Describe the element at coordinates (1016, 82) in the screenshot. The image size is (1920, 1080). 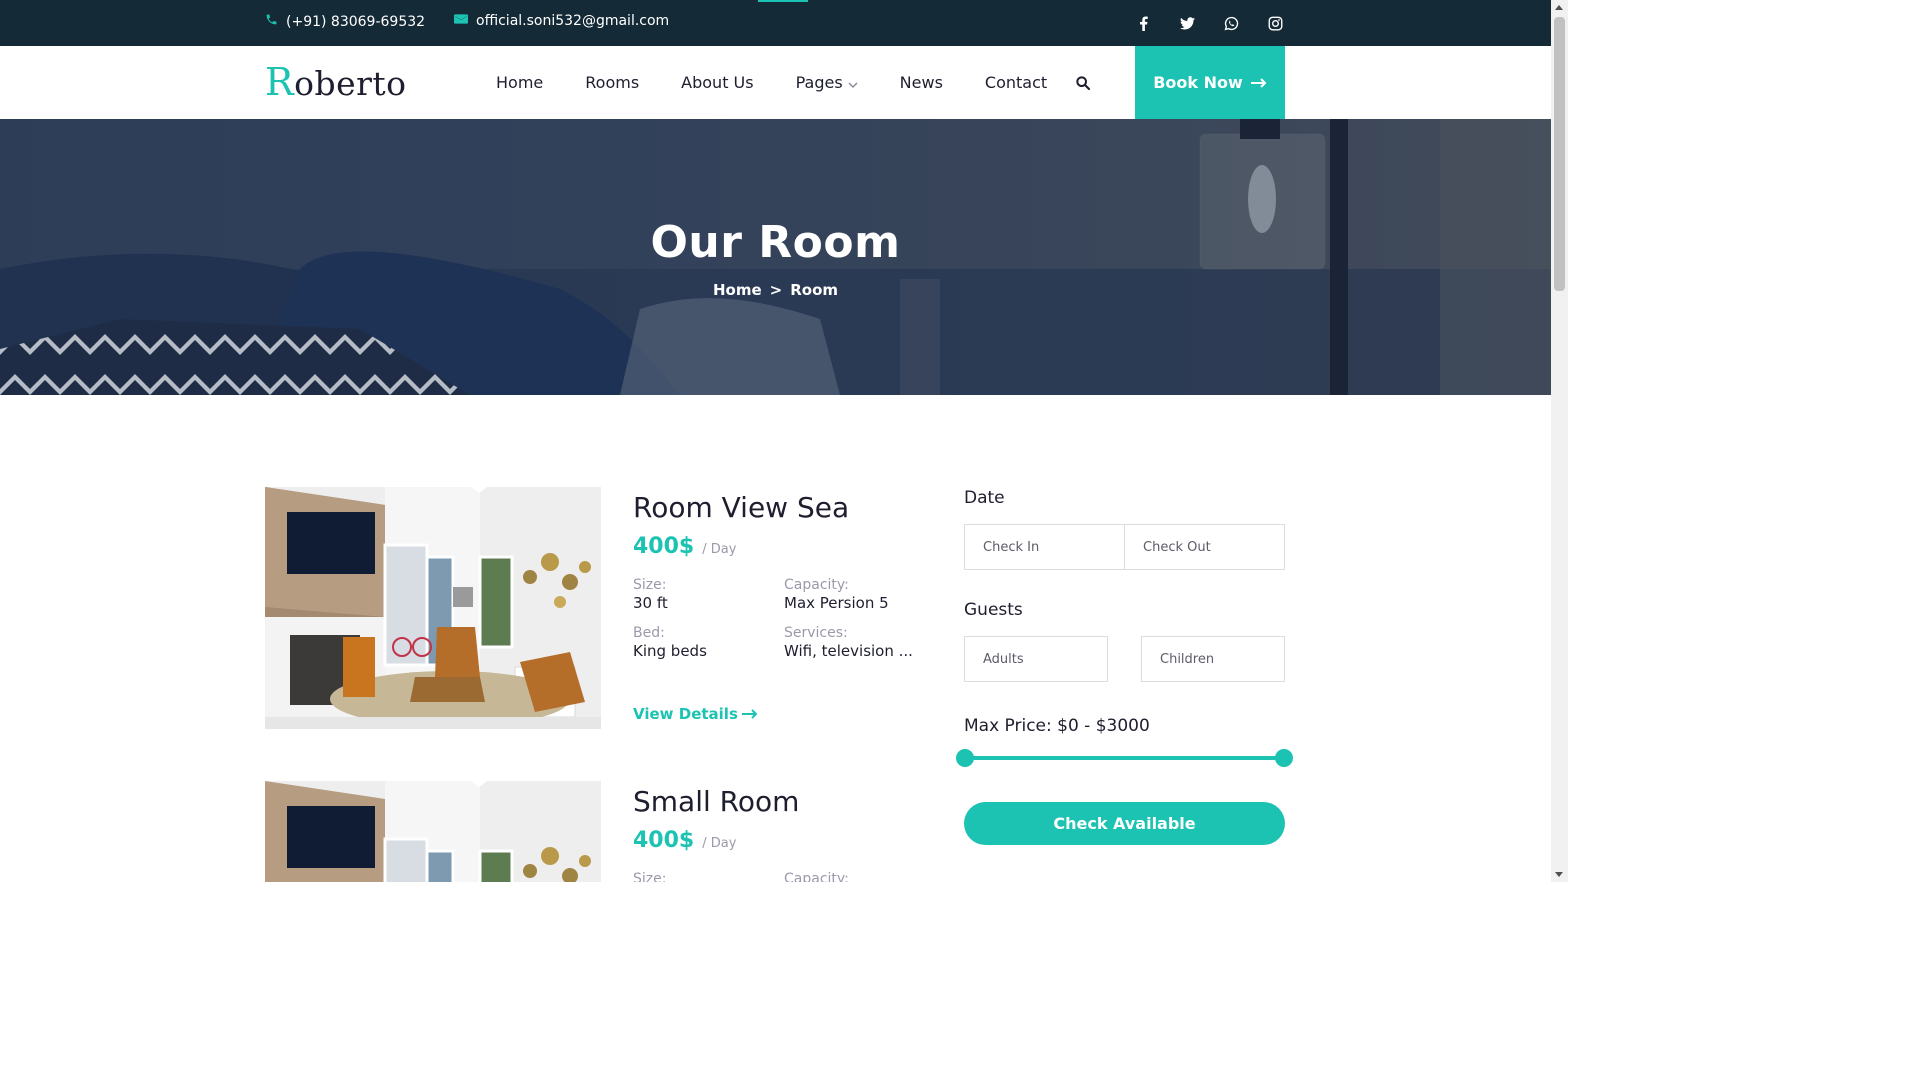
I see `nav-contact: Contact` at that location.